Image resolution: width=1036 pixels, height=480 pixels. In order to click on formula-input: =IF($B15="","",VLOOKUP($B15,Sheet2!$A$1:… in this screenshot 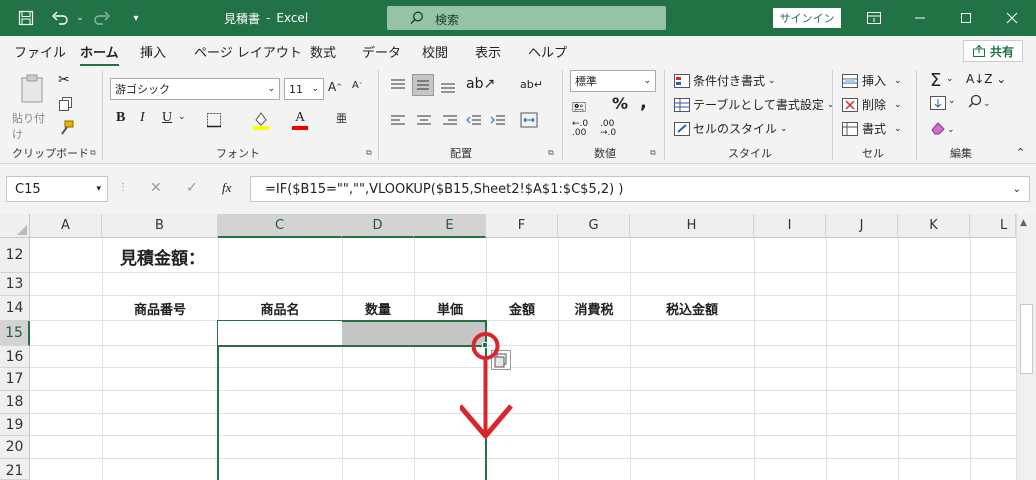, I will do `click(640, 189)`.